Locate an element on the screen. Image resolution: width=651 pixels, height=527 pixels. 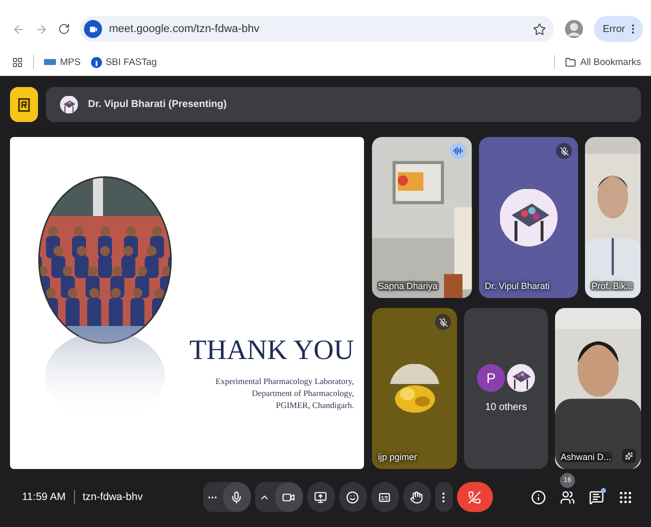
slide-title: THANK YOU is located at coordinates (271, 351).